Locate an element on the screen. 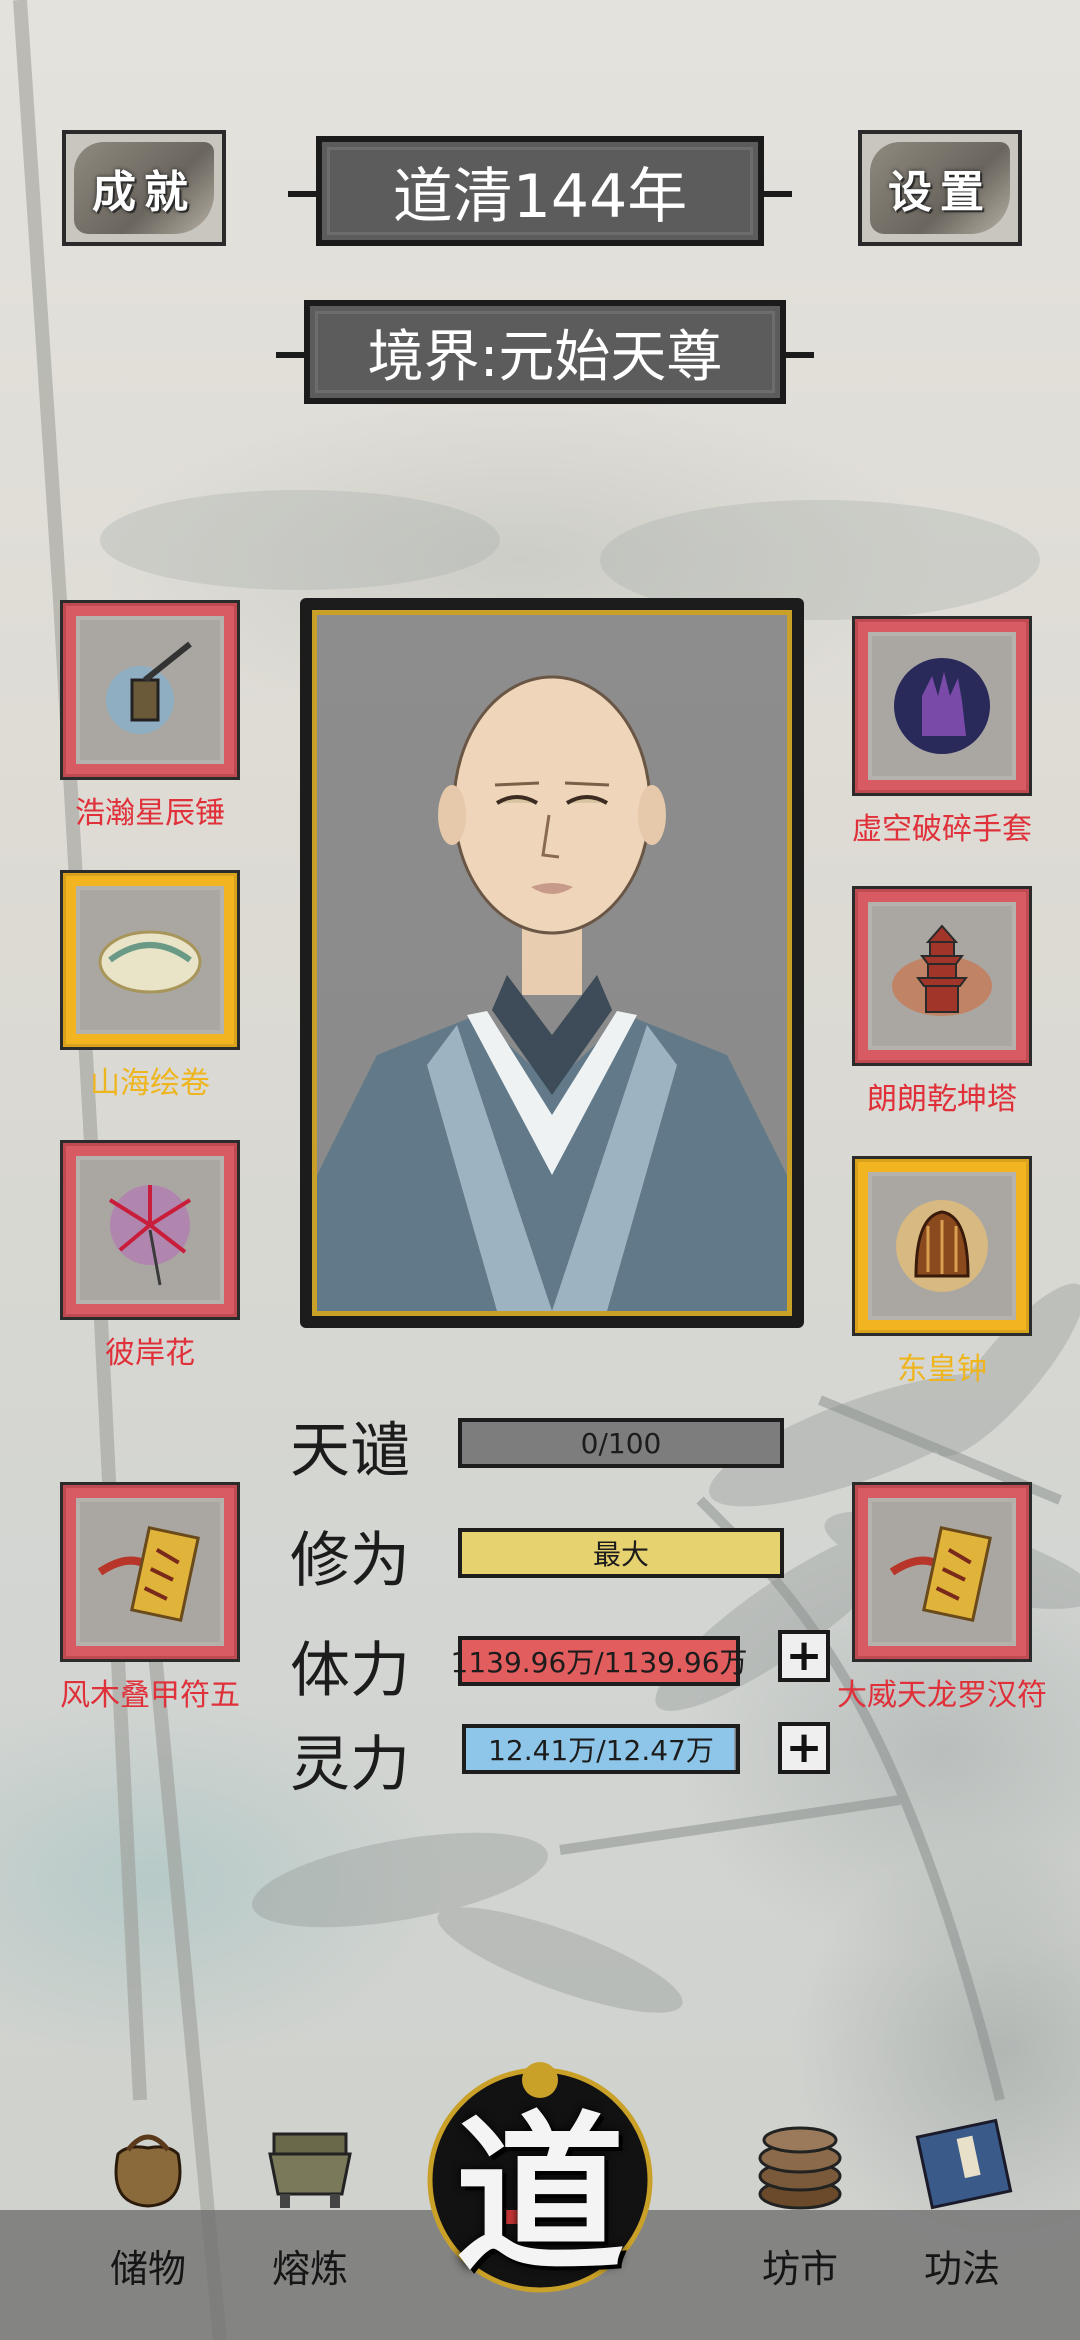 The image size is (1080, 2340). star-hammer-icon is located at coordinates (149, 687).